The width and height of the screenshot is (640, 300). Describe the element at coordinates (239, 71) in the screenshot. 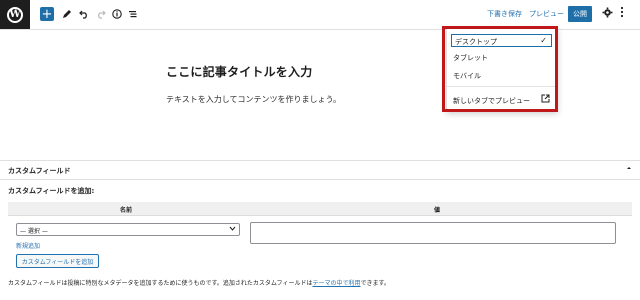

I see `post-title-field: ここに記事タイトルを入力` at that location.